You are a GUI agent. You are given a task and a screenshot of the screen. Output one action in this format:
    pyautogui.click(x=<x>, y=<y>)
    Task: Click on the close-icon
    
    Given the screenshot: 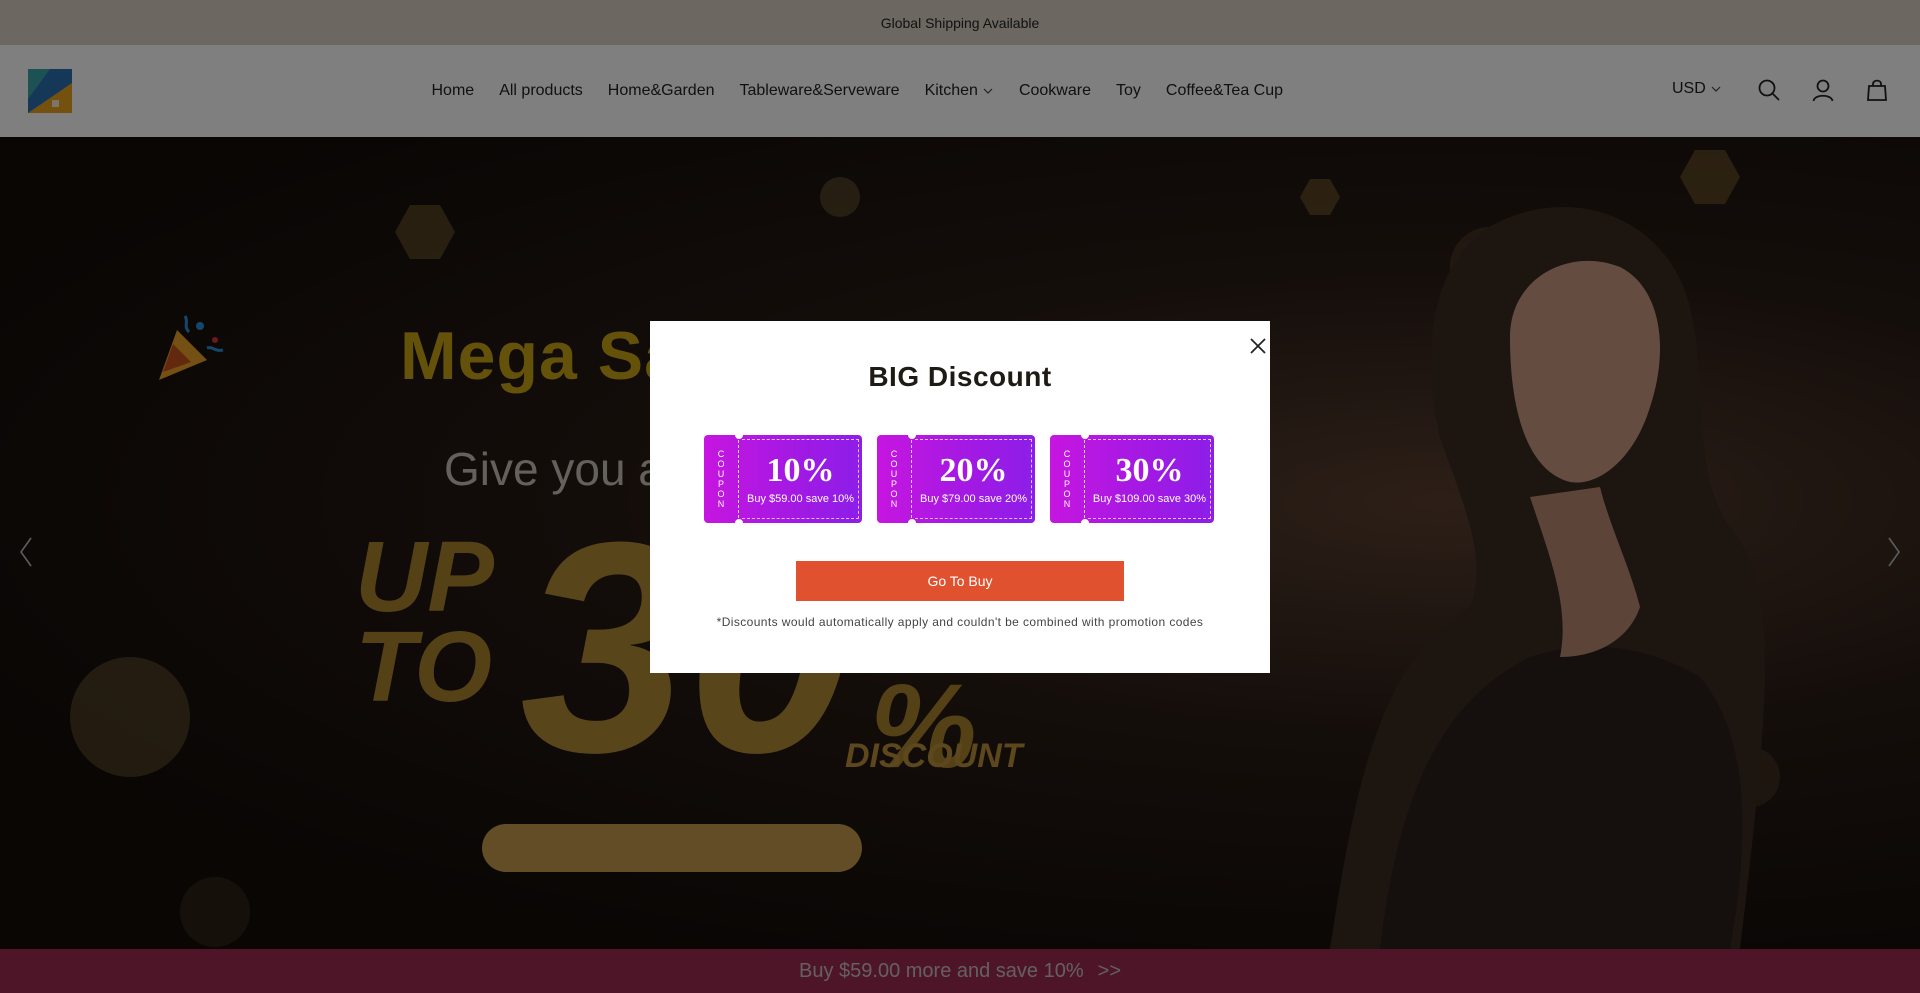 What is the action you would take?
    pyautogui.click(x=1258, y=346)
    